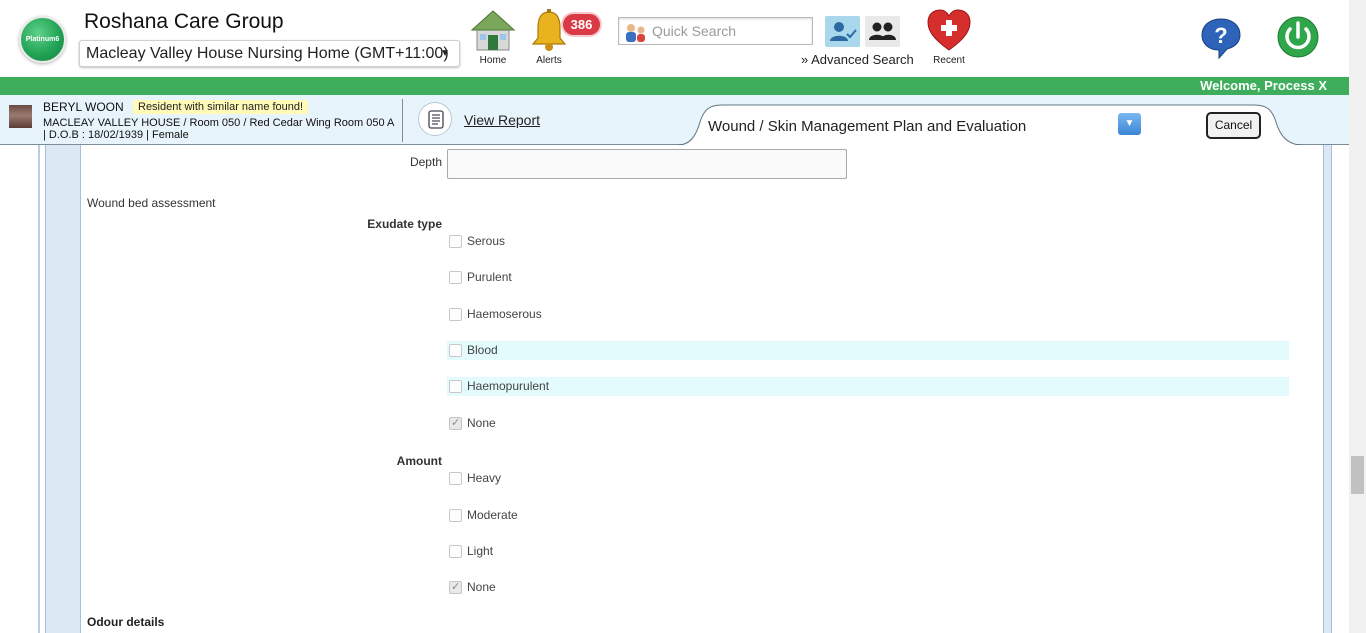  Describe the element at coordinates (83, 107) in the screenshot. I see `resident-name: BERYL WOON` at that location.